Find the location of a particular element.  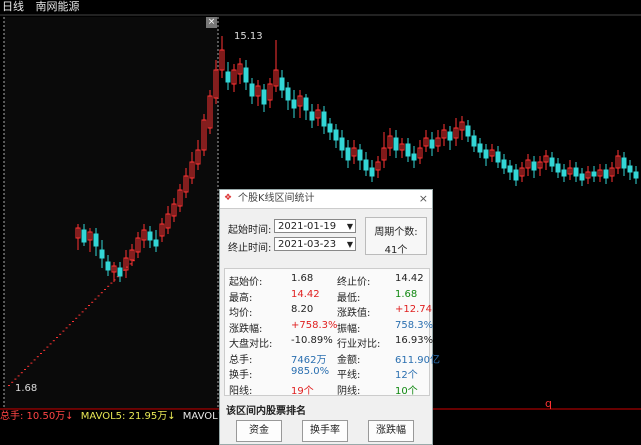

rank-by-change-button: 涨跌幅 is located at coordinates (391, 431).